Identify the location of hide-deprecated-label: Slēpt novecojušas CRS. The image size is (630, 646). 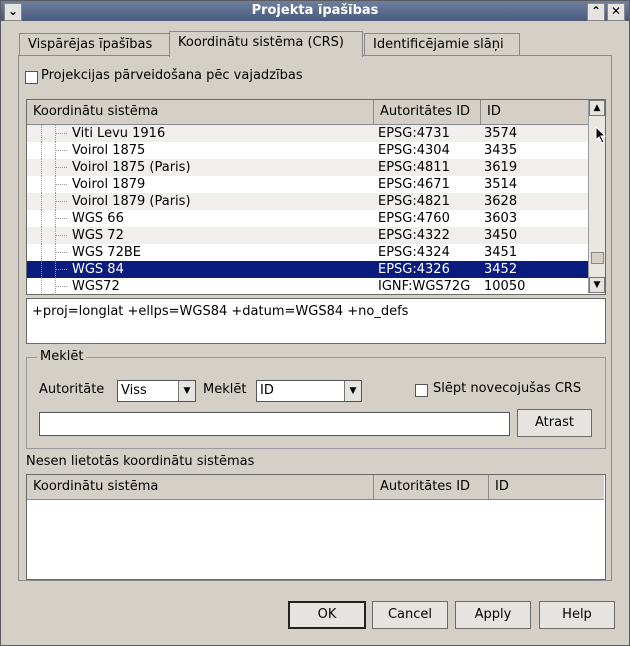
(507, 388).